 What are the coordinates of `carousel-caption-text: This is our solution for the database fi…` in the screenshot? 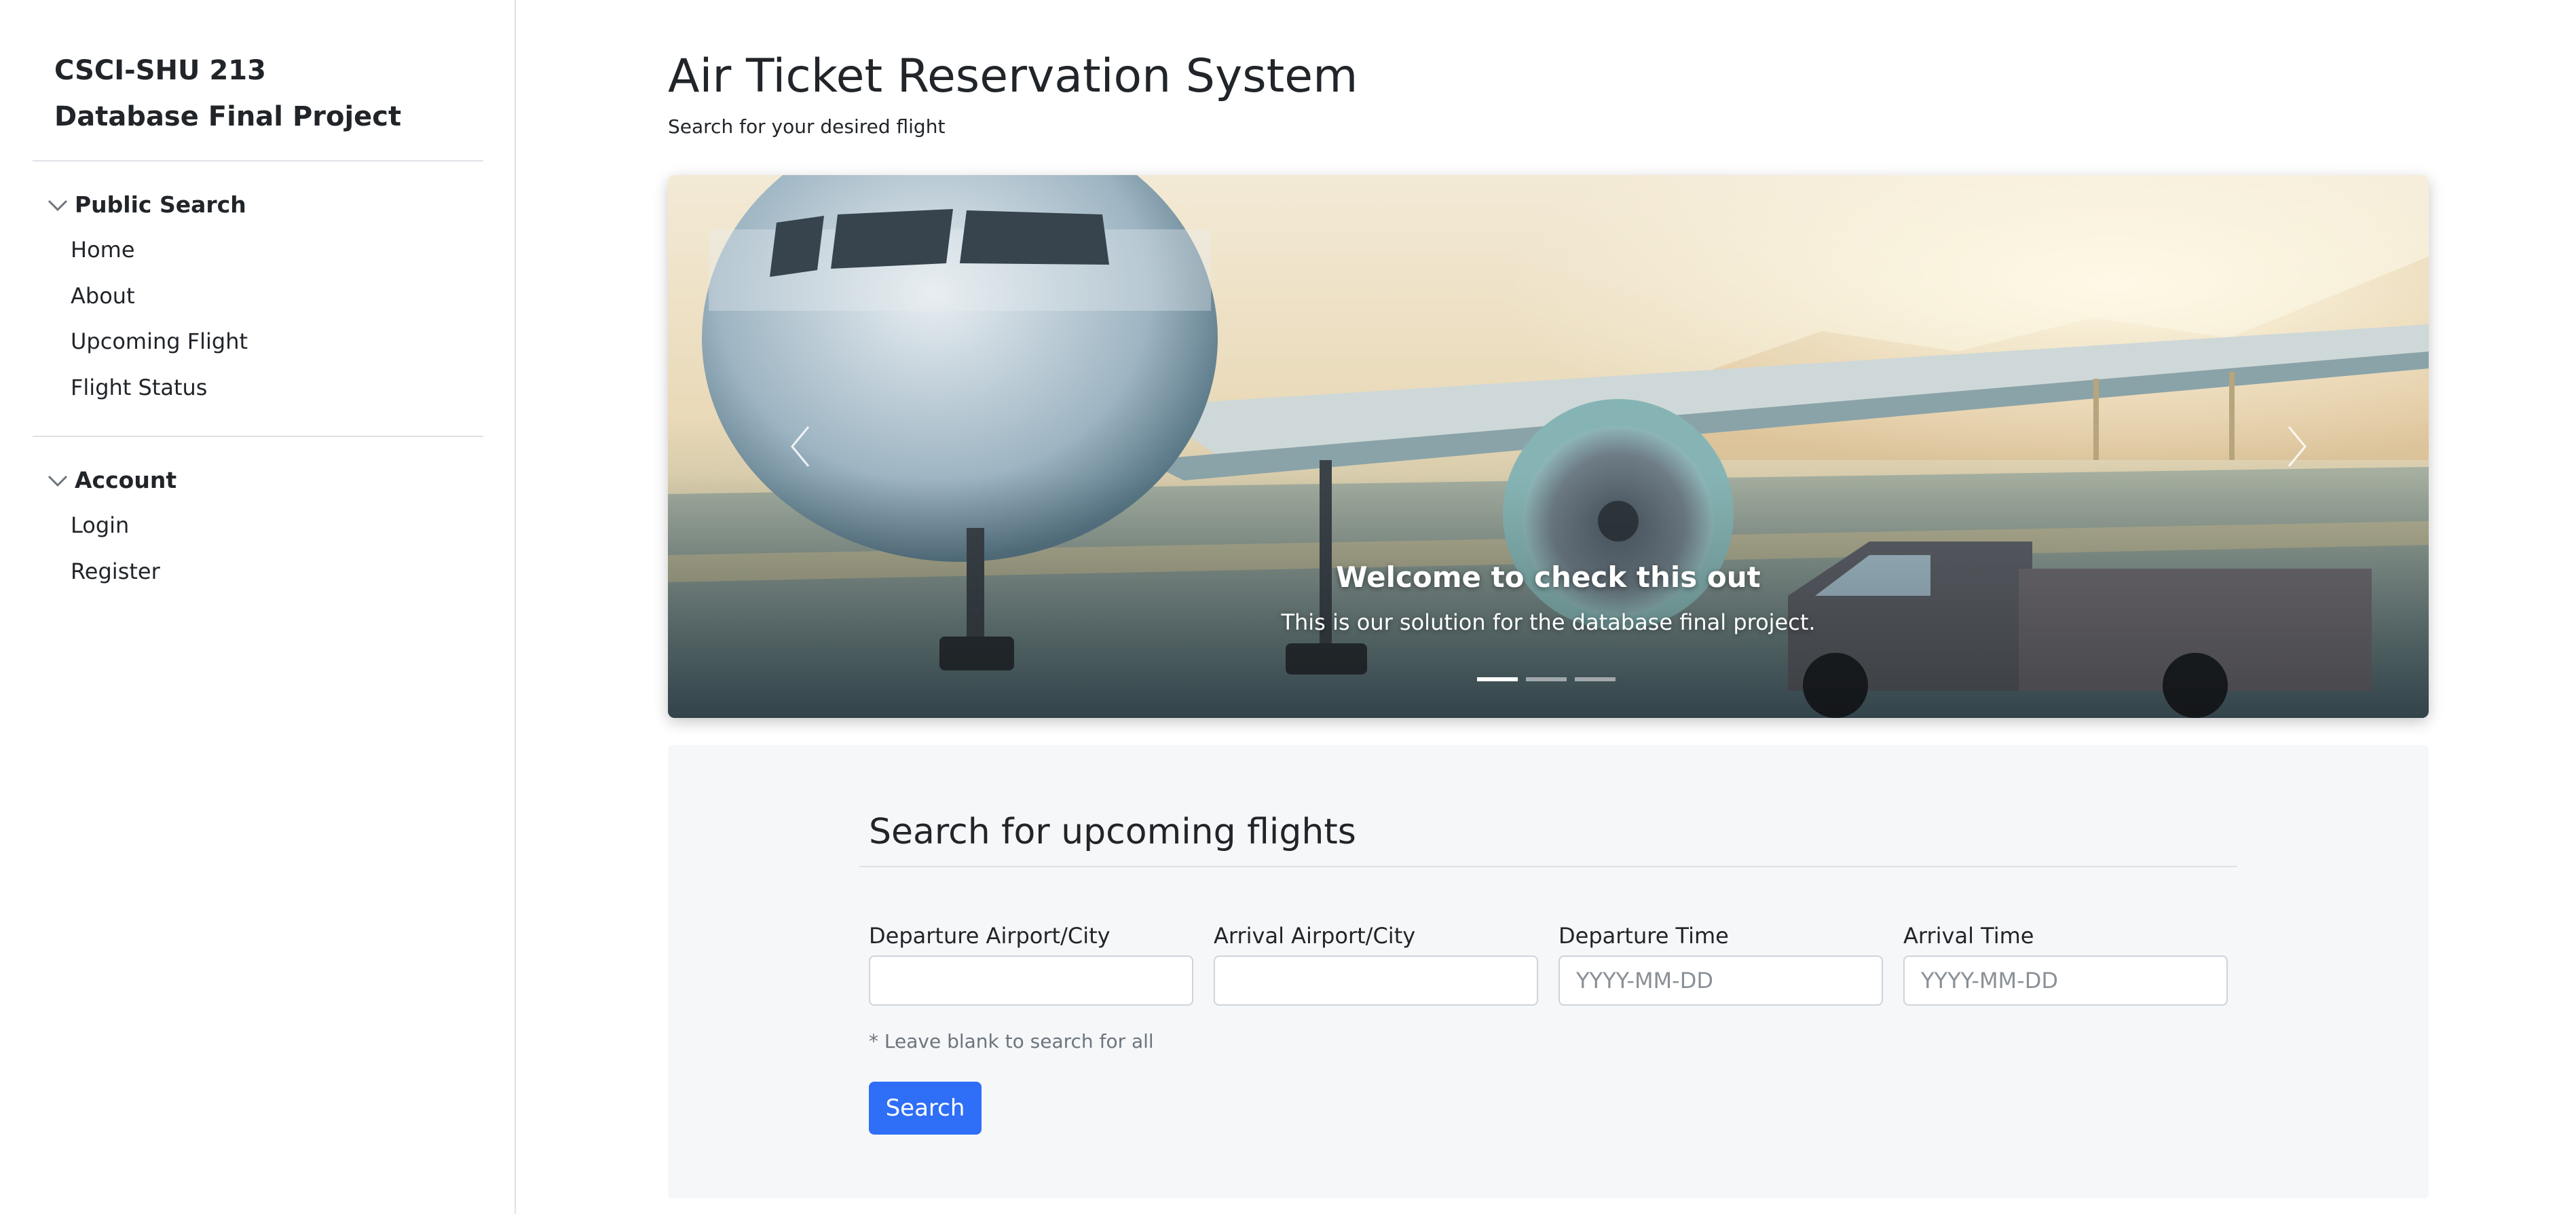 It's located at (1549, 622).